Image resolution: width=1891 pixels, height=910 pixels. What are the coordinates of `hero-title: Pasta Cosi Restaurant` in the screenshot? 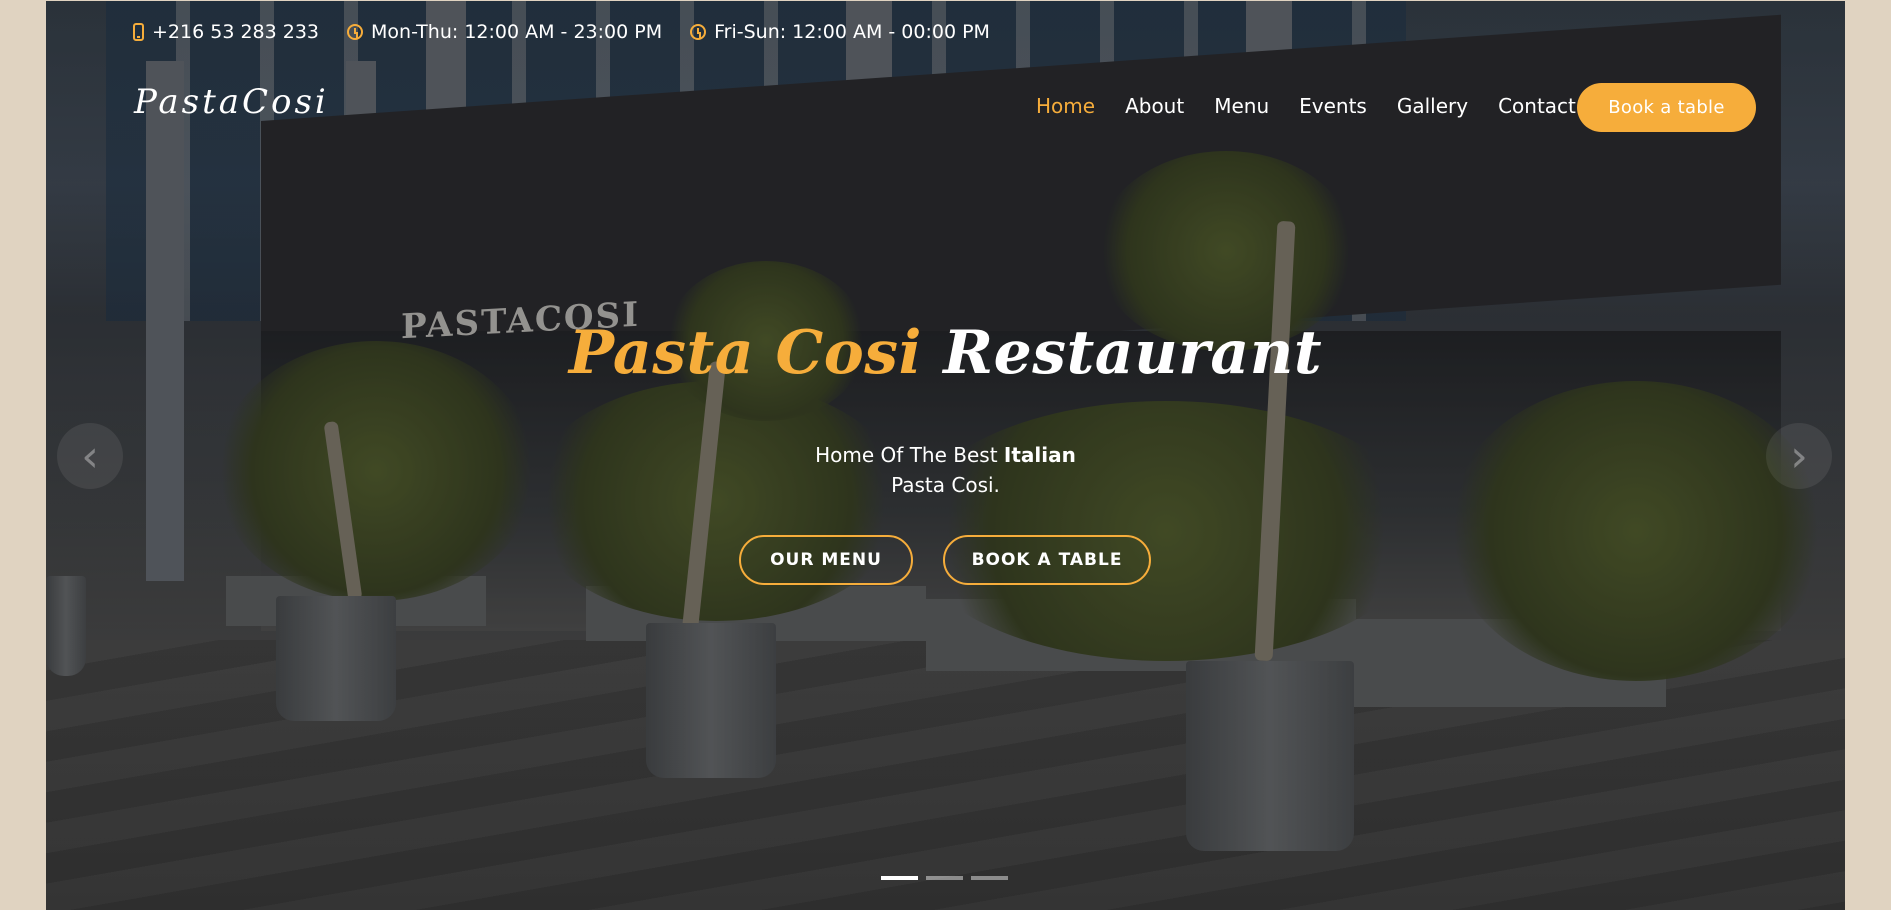 It's located at (945, 353).